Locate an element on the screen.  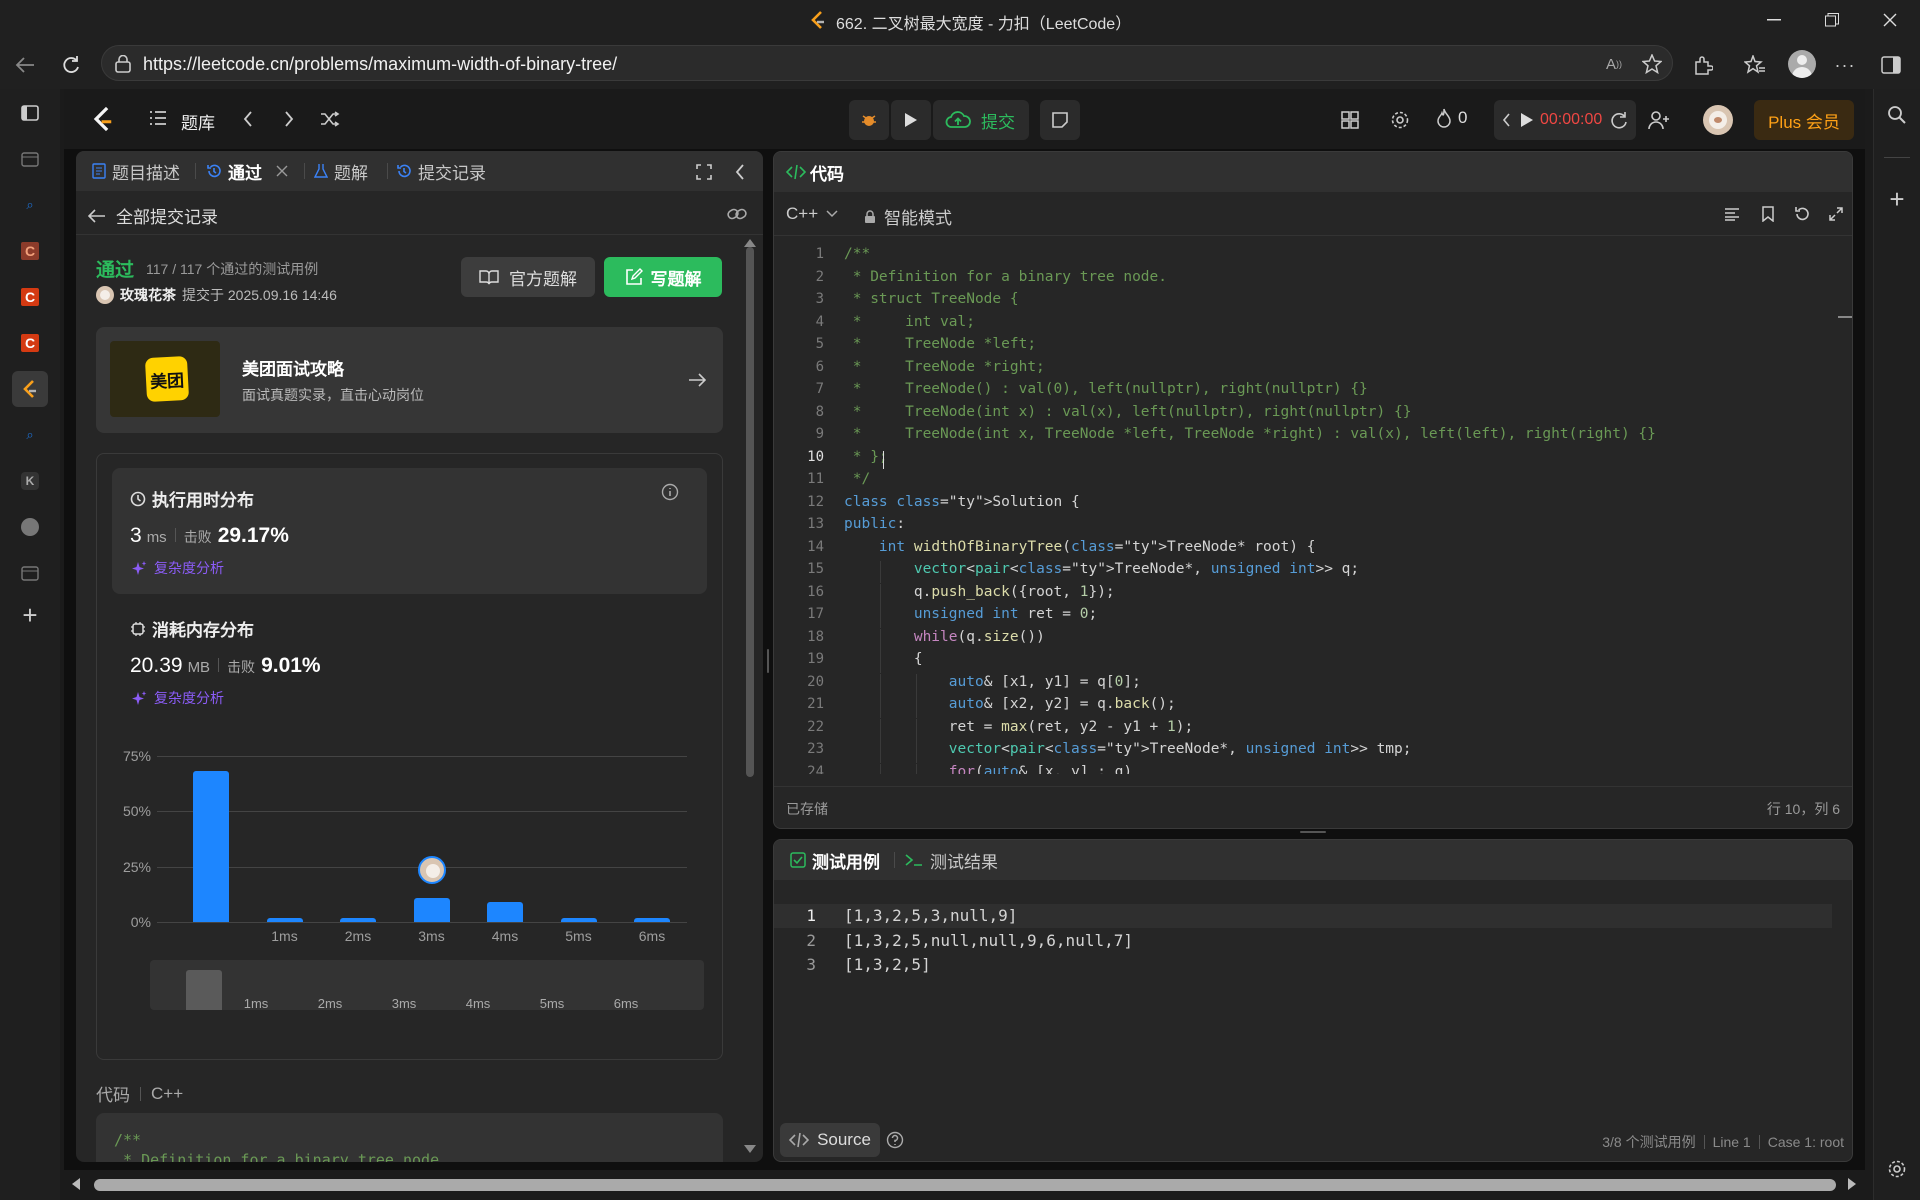
debug-icon is located at coordinates (869, 120).